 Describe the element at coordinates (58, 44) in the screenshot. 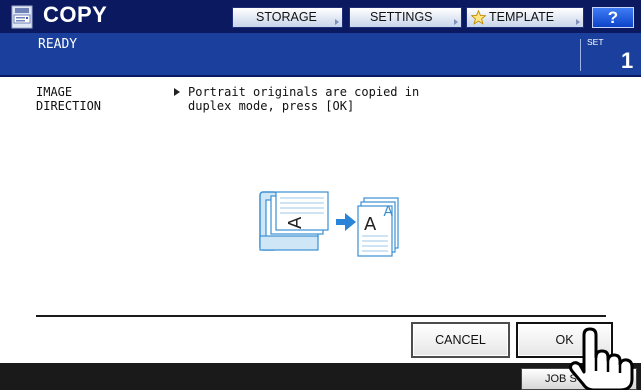

I see `status-text: READY` at that location.